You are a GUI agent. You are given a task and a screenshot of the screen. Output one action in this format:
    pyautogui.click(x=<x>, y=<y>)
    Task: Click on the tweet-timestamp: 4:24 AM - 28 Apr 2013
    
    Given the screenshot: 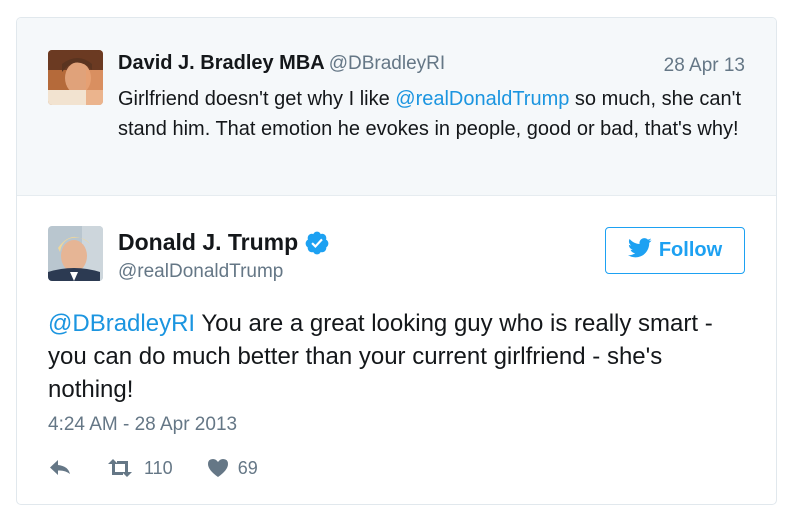 What is the action you would take?
    pyautogui.click(x=142, y=425)
    